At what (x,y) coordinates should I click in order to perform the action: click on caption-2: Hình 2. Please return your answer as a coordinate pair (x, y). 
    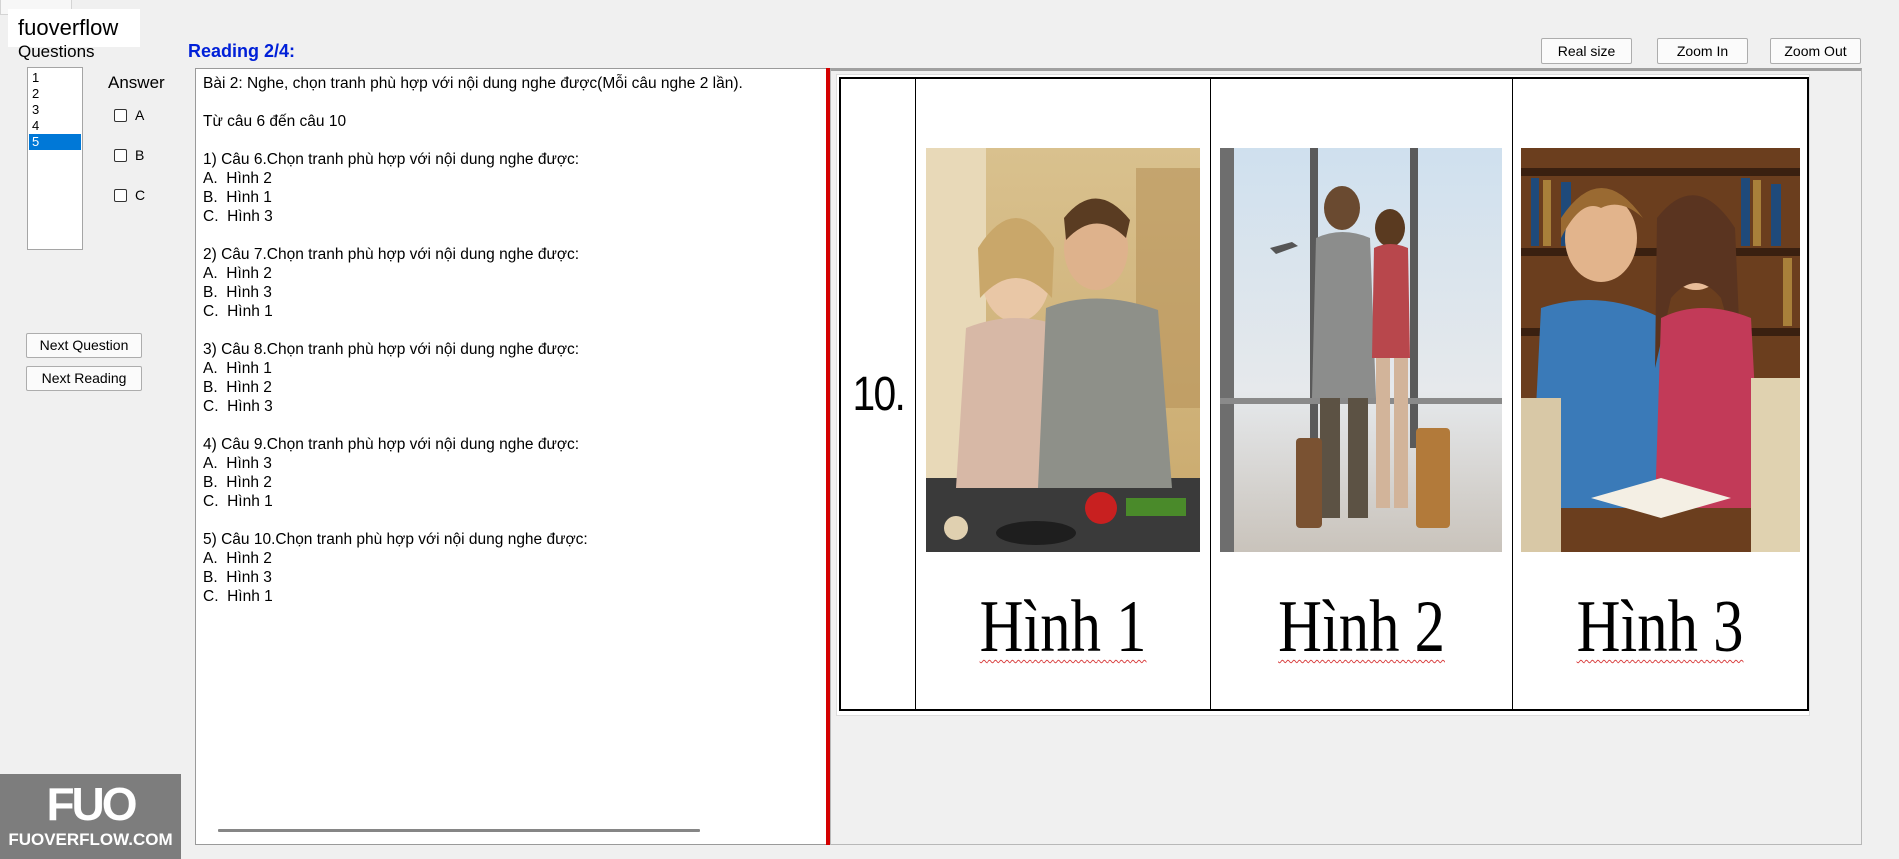
    Looking at the image, I should click on (1361, 627).